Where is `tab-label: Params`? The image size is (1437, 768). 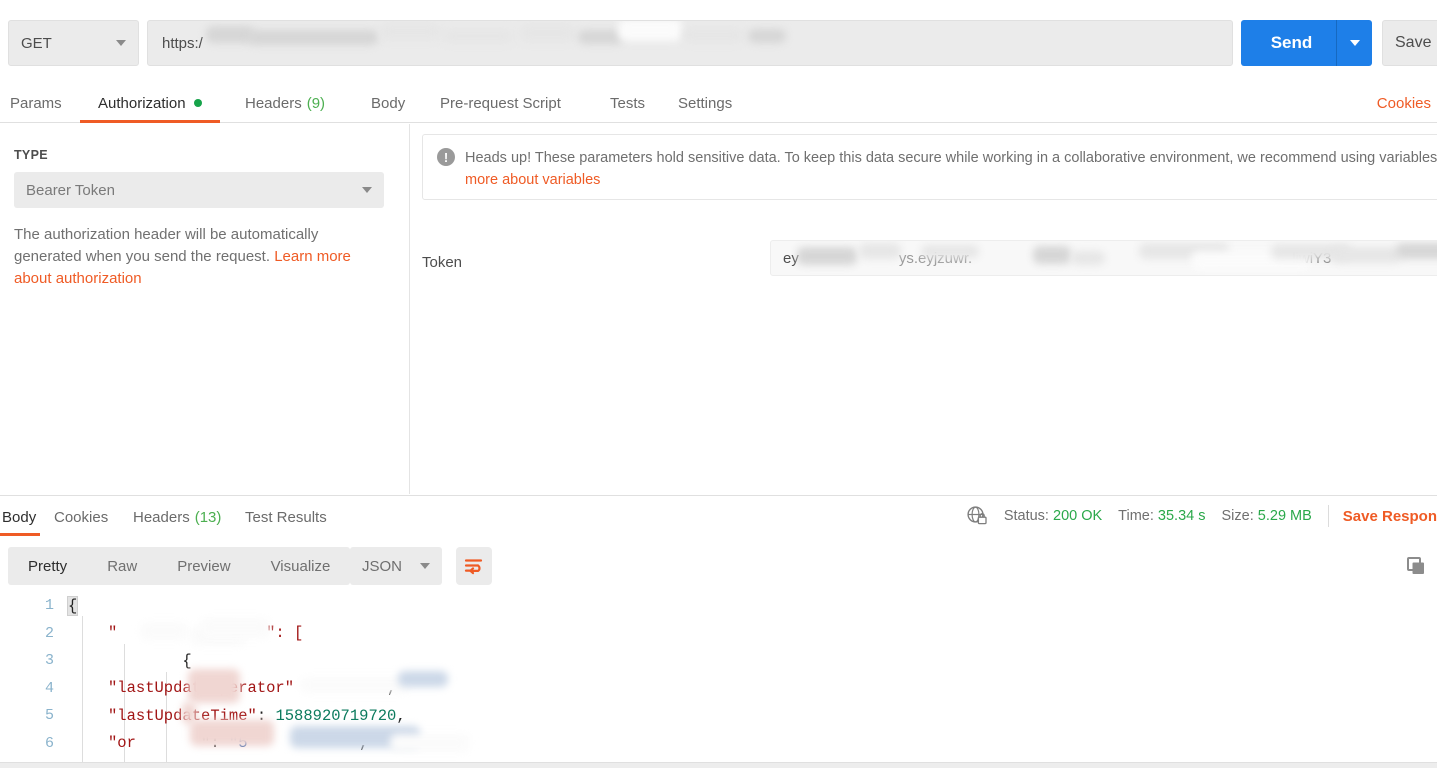
tab-label: Params is located at coordinates (36, 103).